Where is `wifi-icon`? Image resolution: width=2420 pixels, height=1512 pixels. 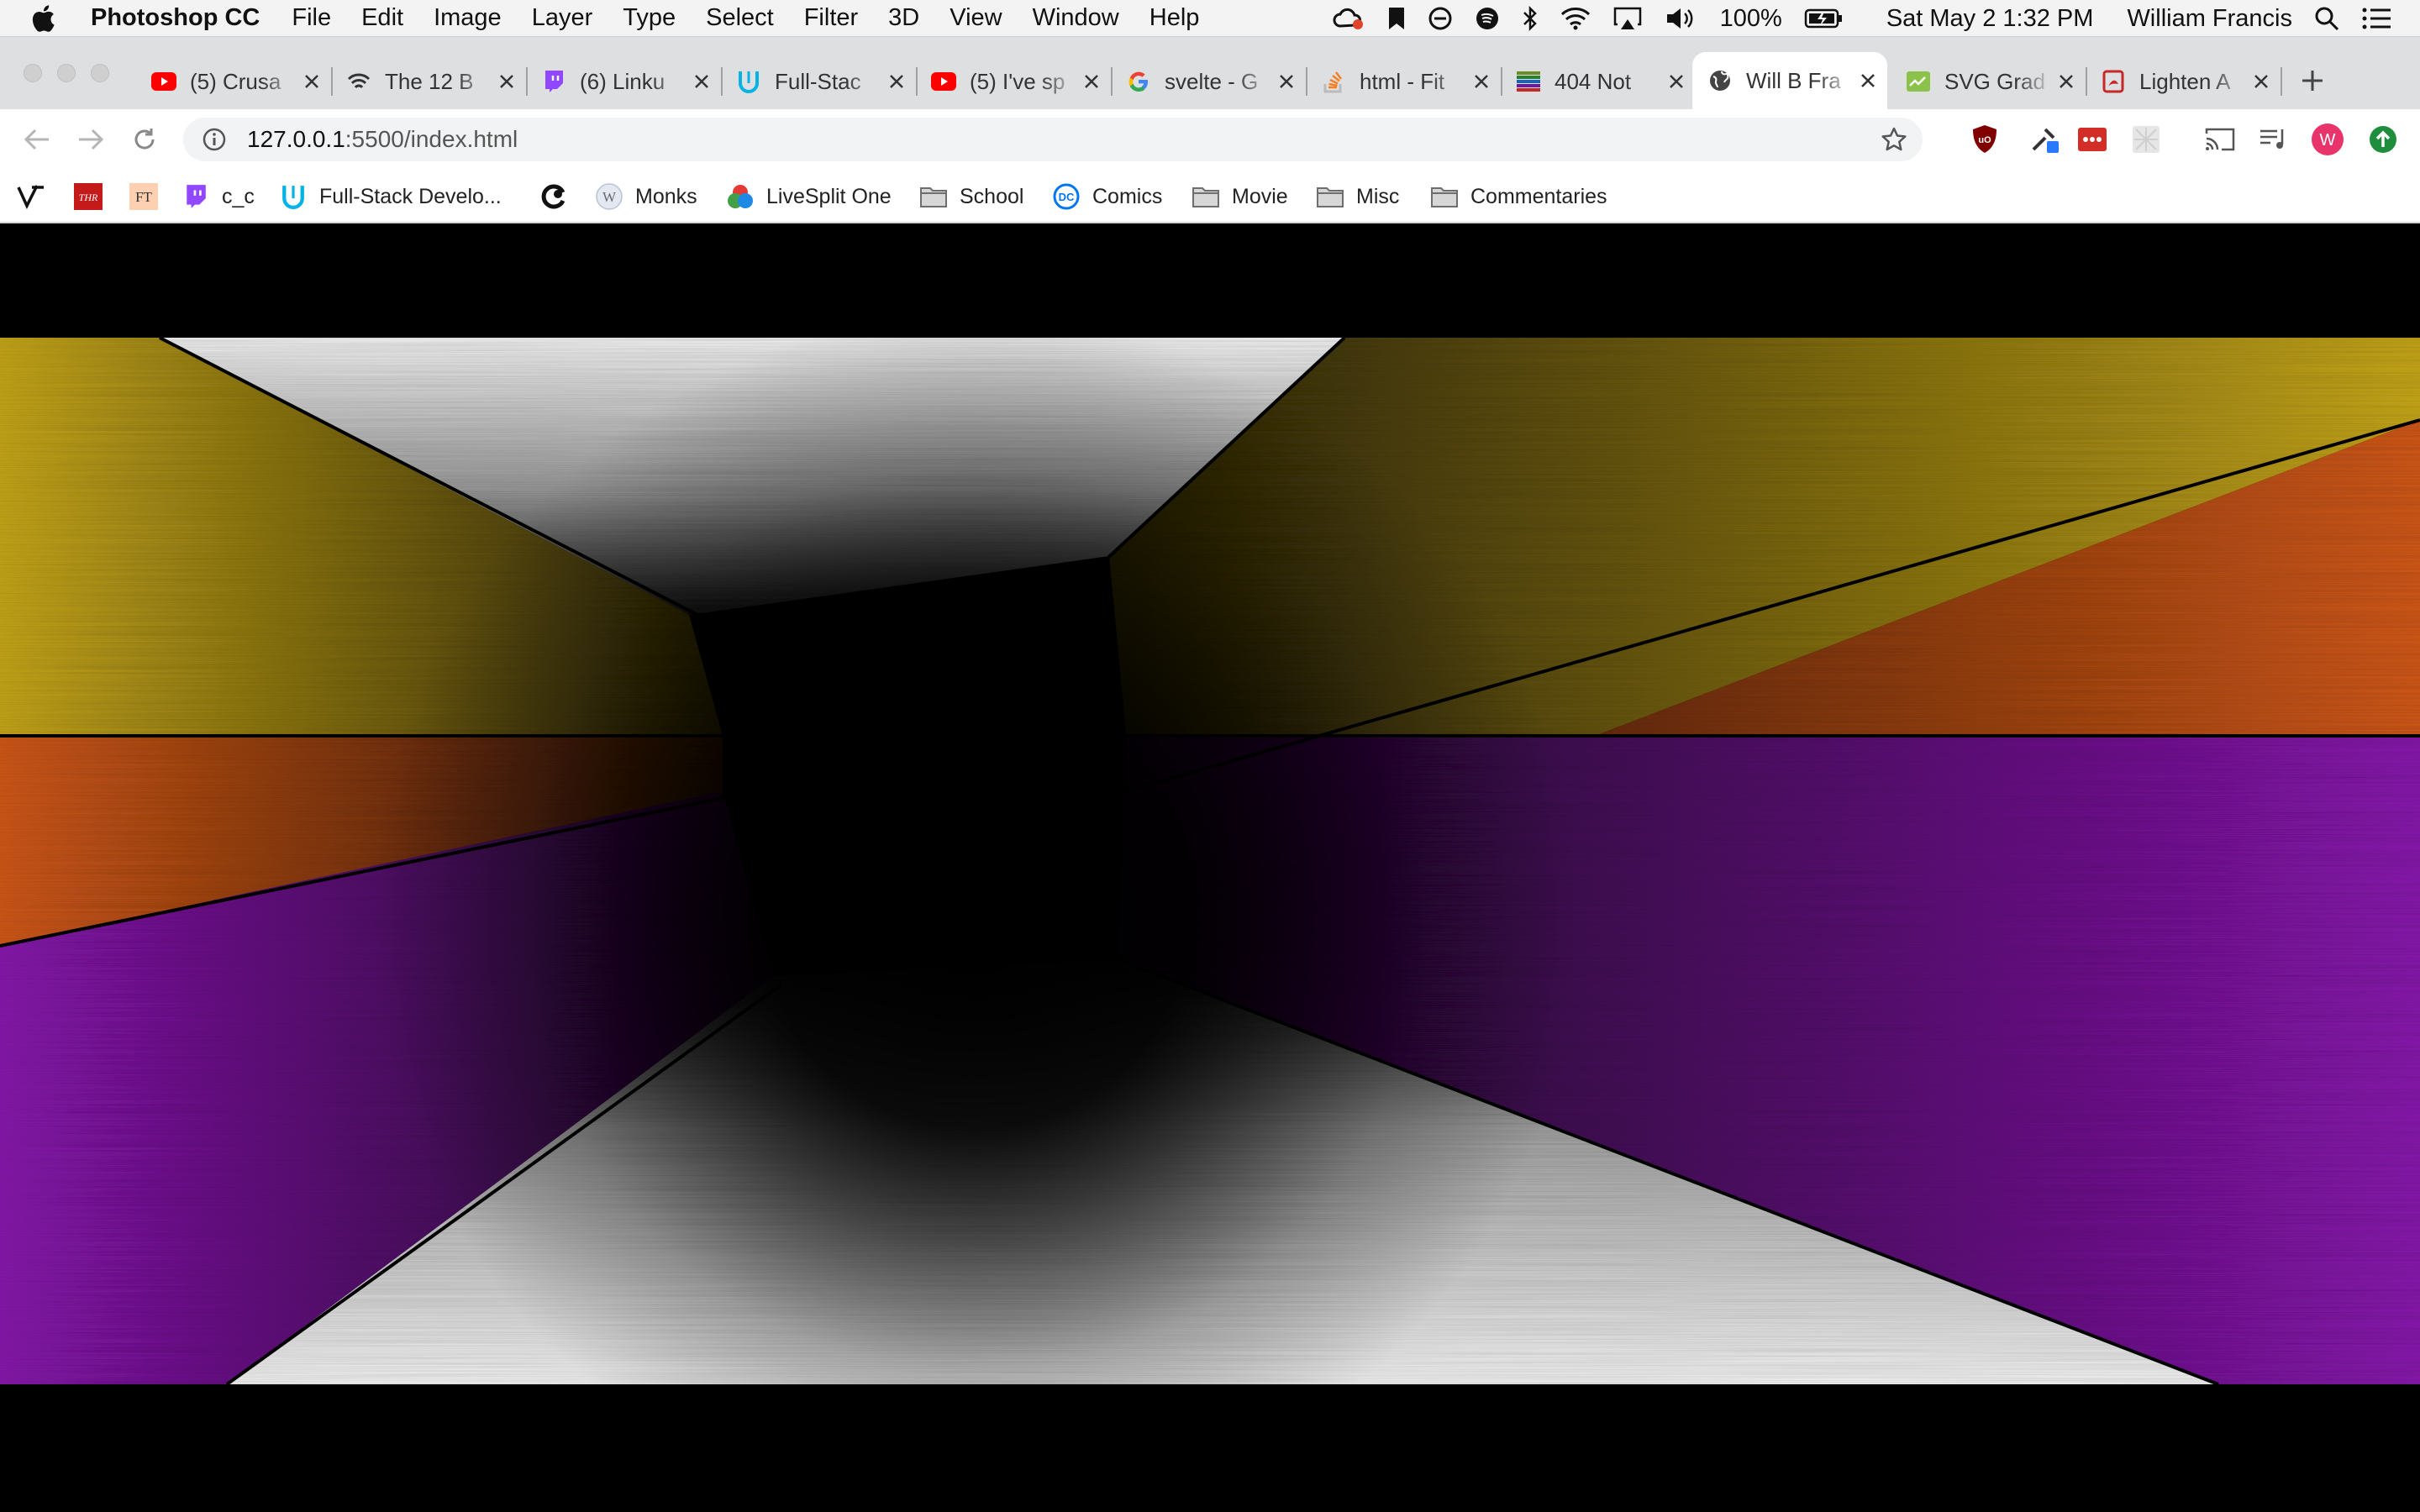
wifi-icon is located at coordinates (1575, 18).